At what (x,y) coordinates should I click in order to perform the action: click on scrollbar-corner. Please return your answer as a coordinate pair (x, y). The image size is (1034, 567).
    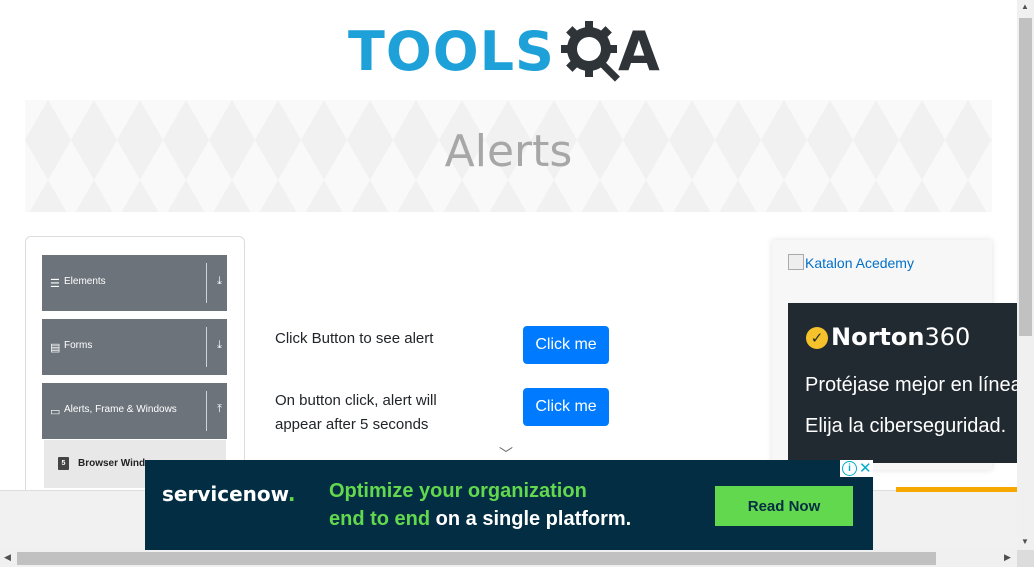
    Looking at the image, I should click on (1025, 558).